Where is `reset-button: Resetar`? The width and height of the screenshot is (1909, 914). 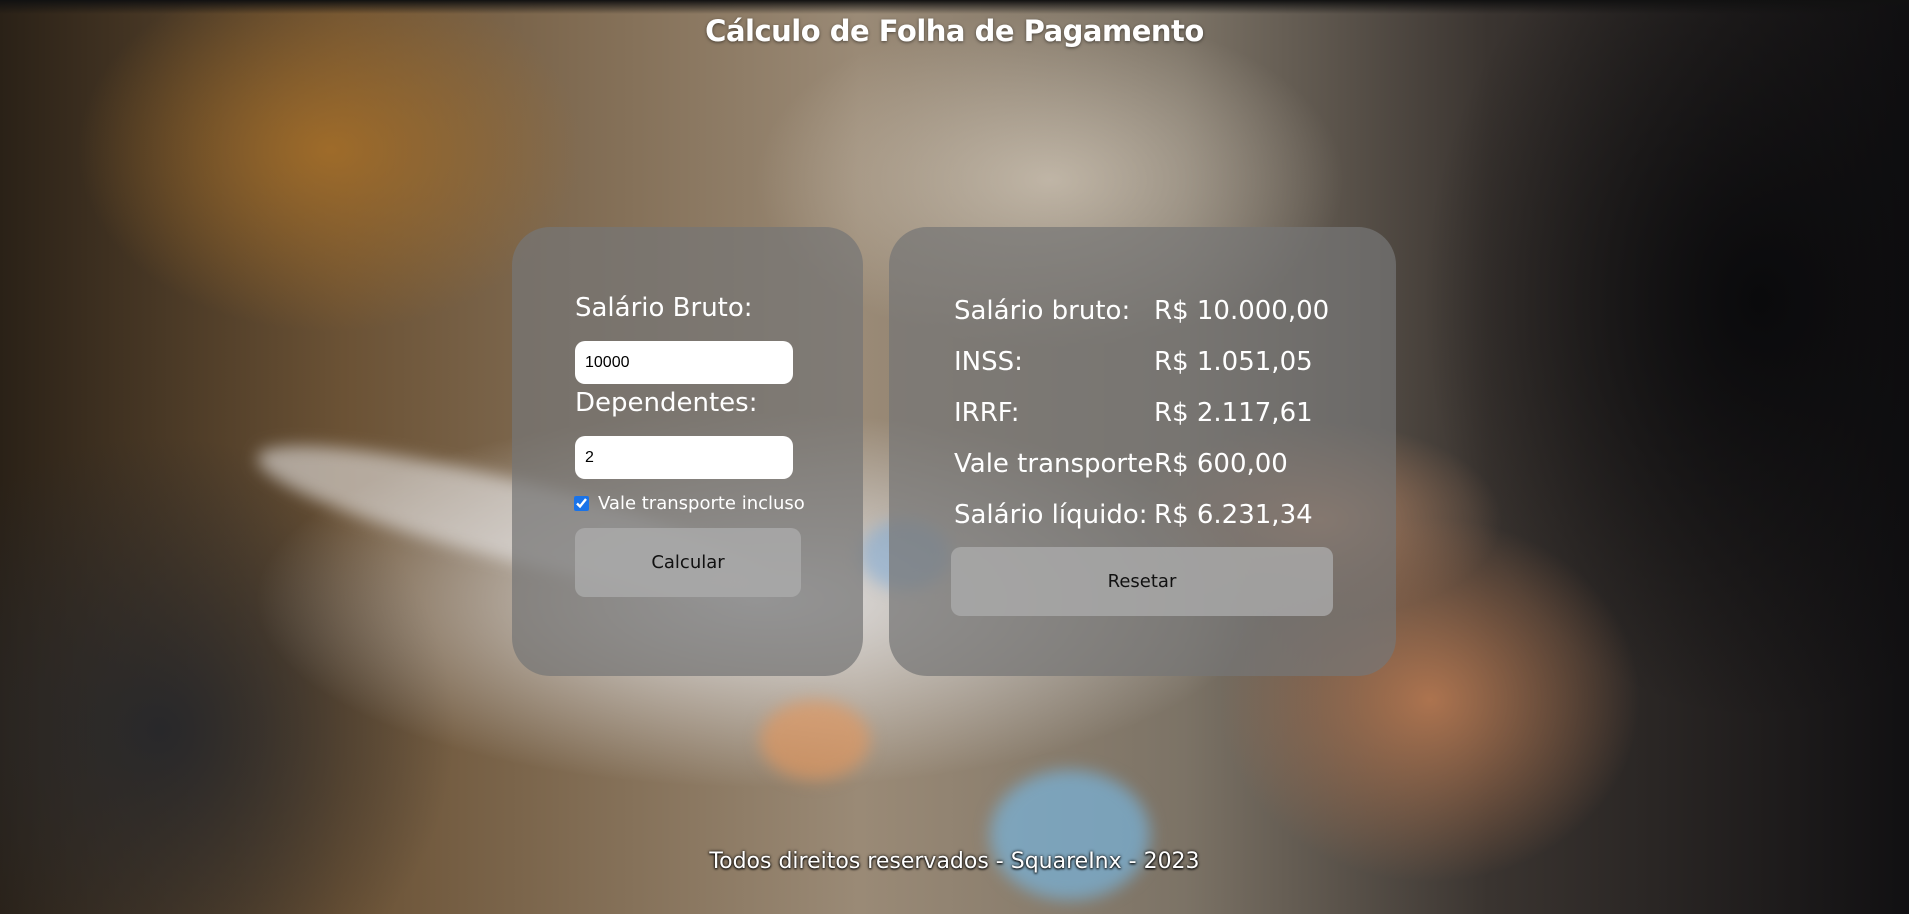 reset-button: Resetar is located at coordinates (1142, 581).